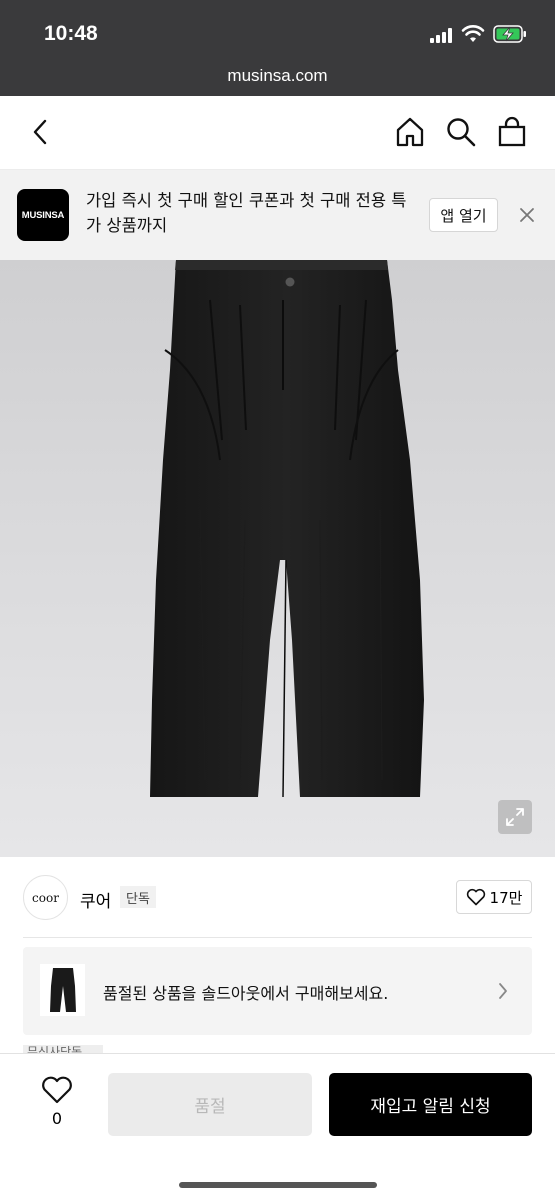 The height and width of the screenshot is (1200, 555). Describe the element at coordinates (246, 213) in the screenshot. I see `banner-message: 가입 즉시 첫 구매 할인 쿠폰과 첫 구매 전용 특가 상품까지` at that location.